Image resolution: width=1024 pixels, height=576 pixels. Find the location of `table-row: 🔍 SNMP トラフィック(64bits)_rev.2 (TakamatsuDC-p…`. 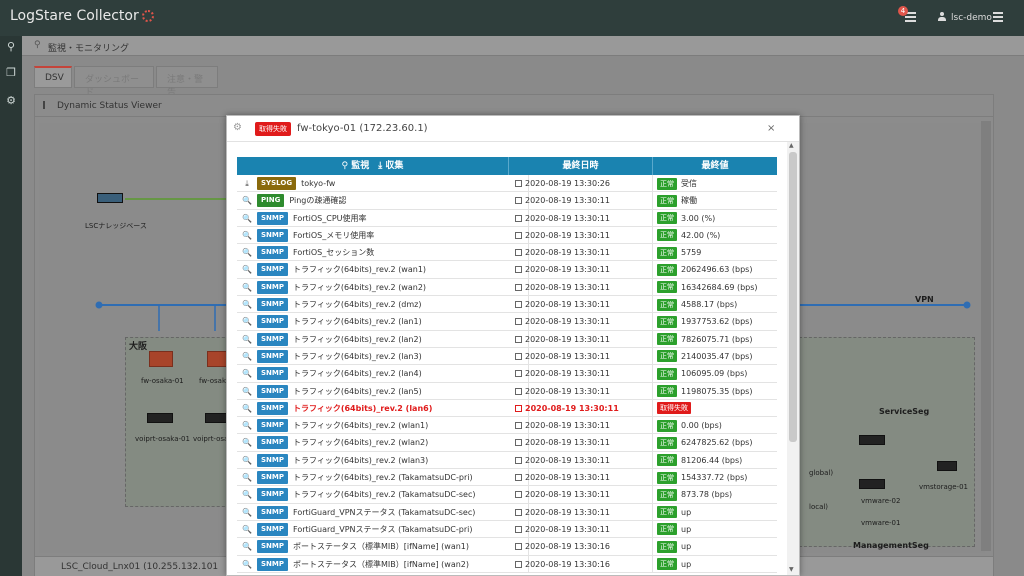

table-row: 🔍 SNMP トラフィック(64bits)_rev.2 (TakamatsuDC-p… is located at coordinates (507, 478).